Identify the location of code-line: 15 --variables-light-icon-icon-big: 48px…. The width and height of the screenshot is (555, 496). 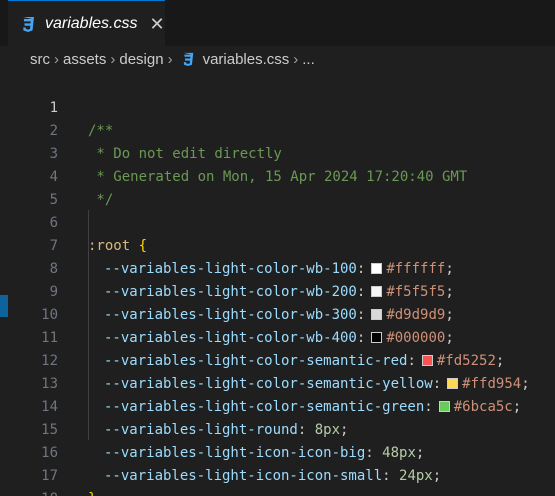
(277, 428).